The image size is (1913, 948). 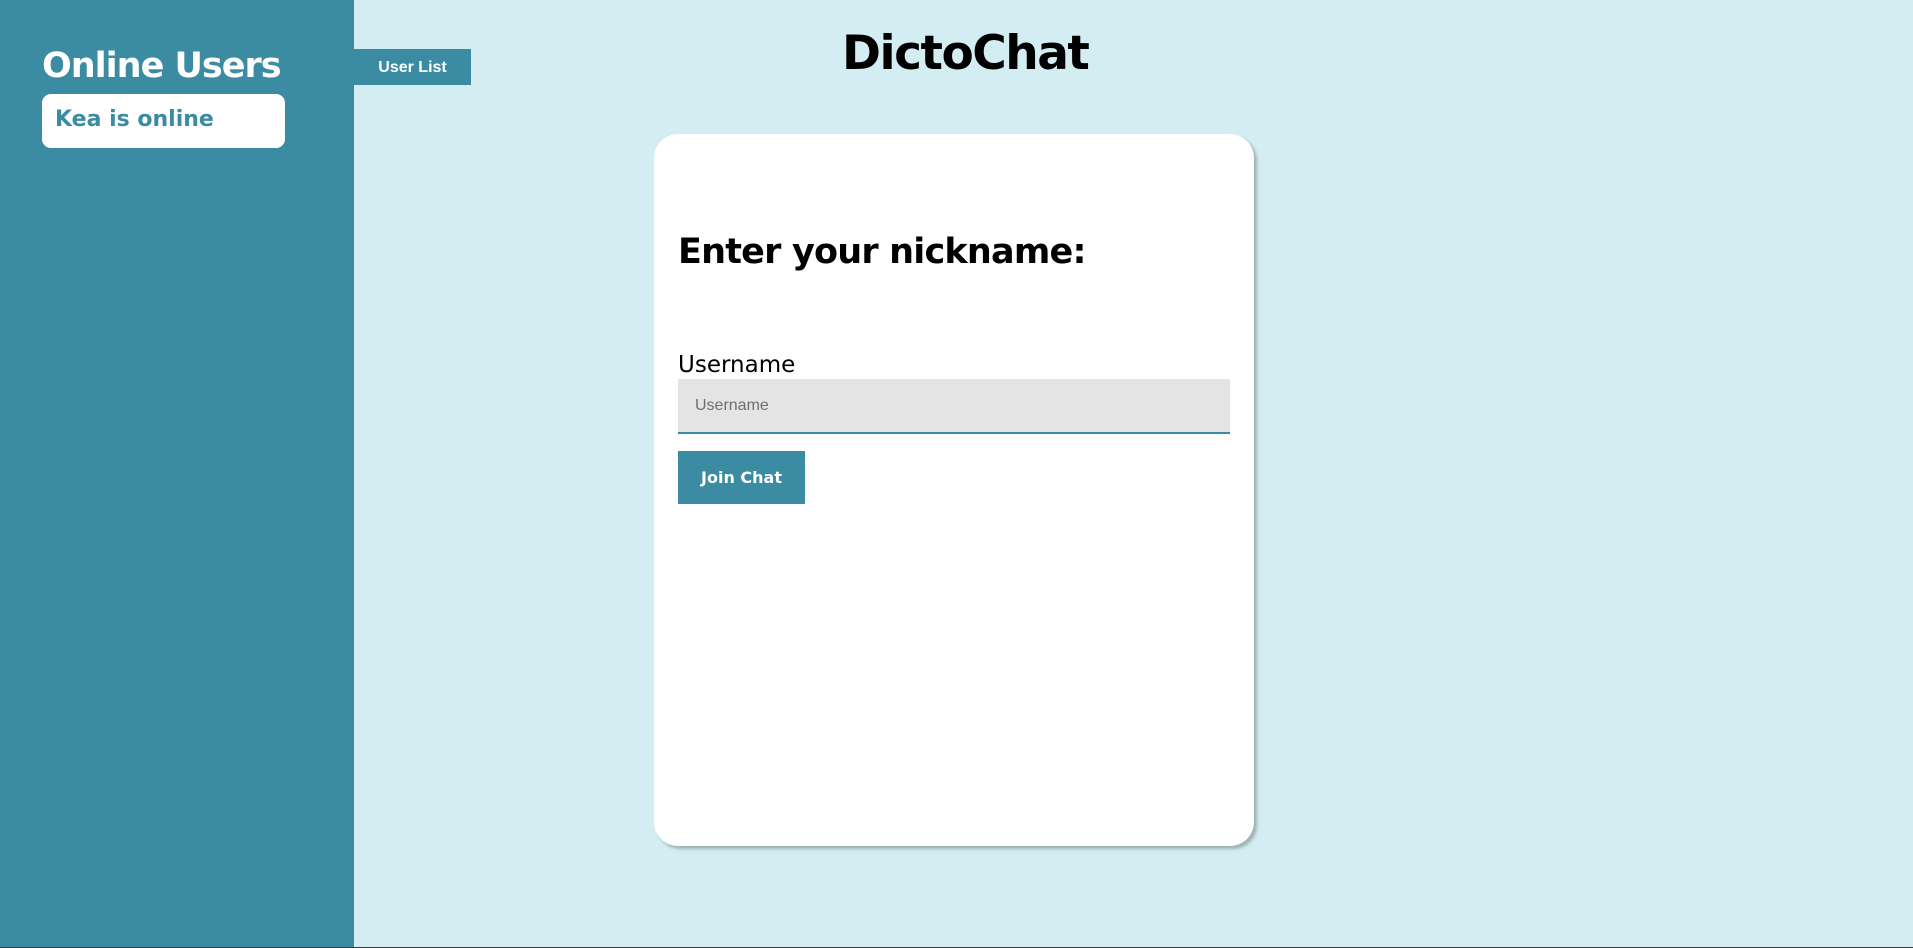 I want to click on online-user-item: Kea is online, so click(x=163, y=121).